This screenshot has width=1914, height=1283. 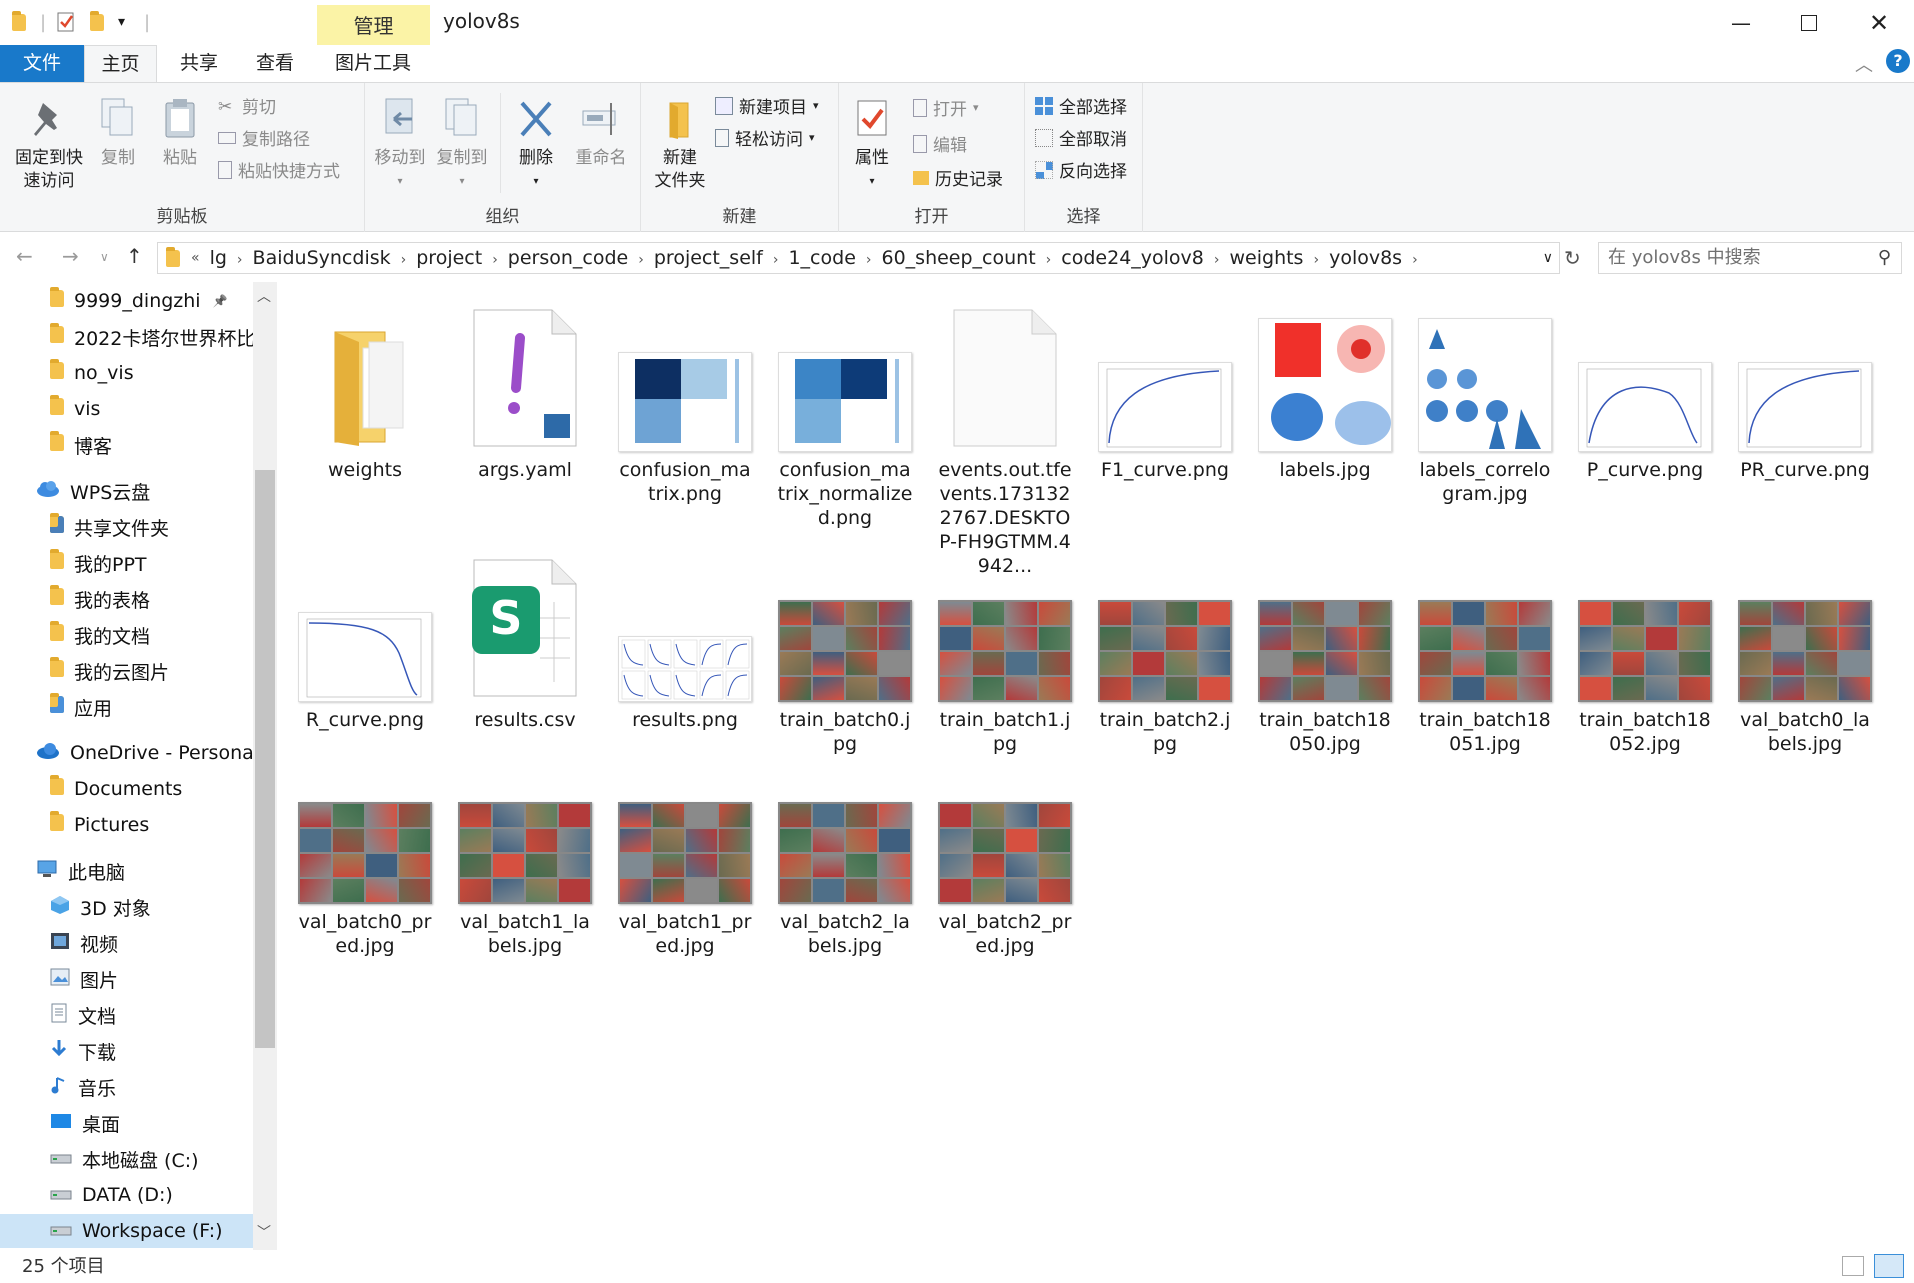 What do you see at coordinates (525, 389) in the screenshot?
I see `file-item: args.yaml` at bounding box center [525, 389].